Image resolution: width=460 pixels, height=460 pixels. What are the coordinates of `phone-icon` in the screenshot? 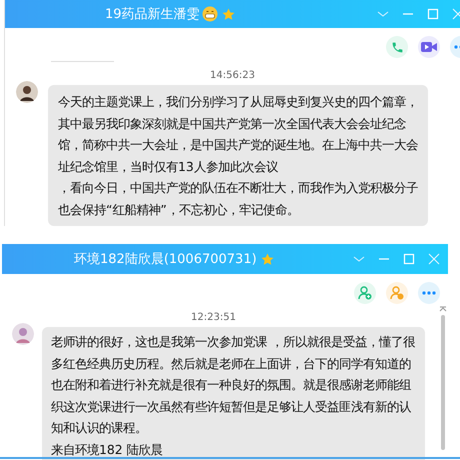 It's located at (397, 47).